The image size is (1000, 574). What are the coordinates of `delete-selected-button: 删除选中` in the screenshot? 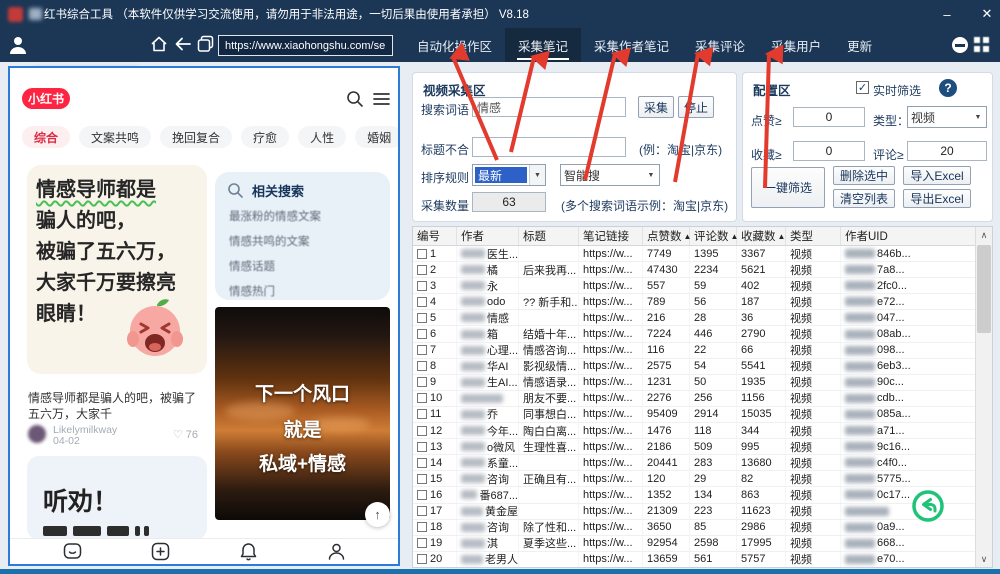 It's located at (864, 175).